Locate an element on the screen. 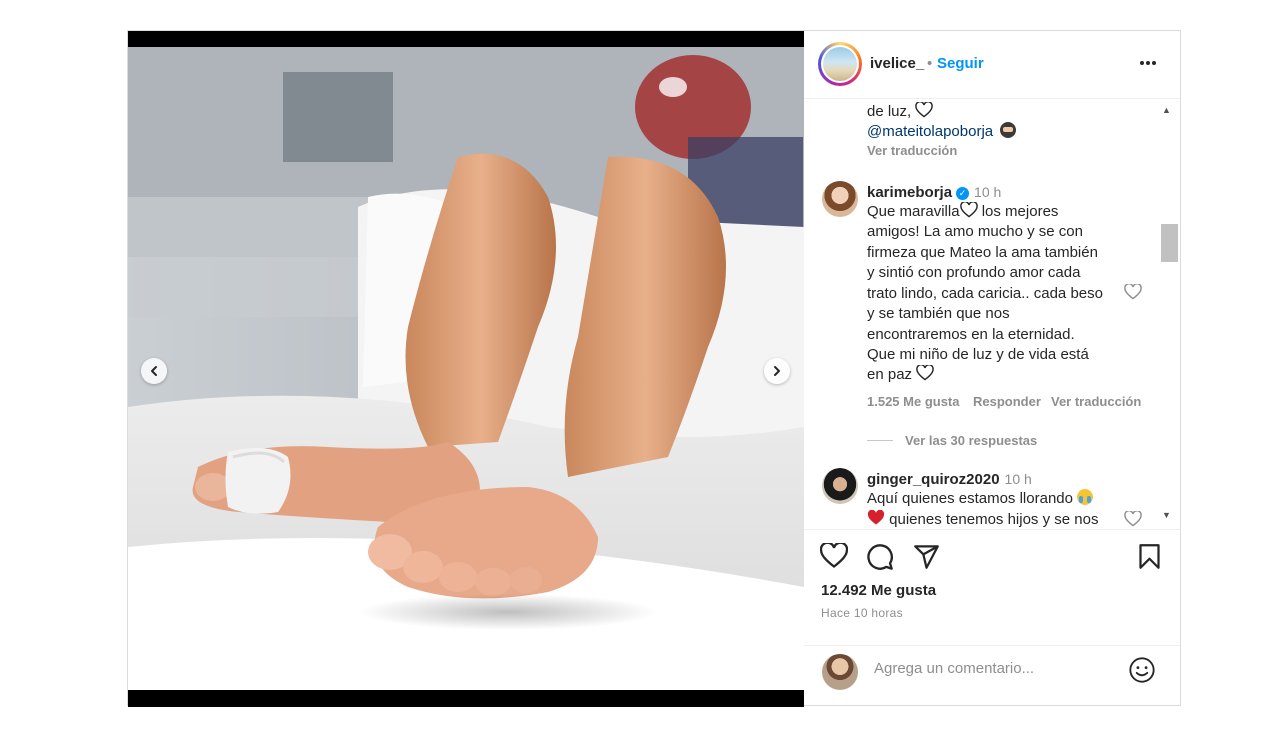 The image size is (1280, 731). view-replies-button: Ver las 30 respuestas is located at coordinates (952, 440).